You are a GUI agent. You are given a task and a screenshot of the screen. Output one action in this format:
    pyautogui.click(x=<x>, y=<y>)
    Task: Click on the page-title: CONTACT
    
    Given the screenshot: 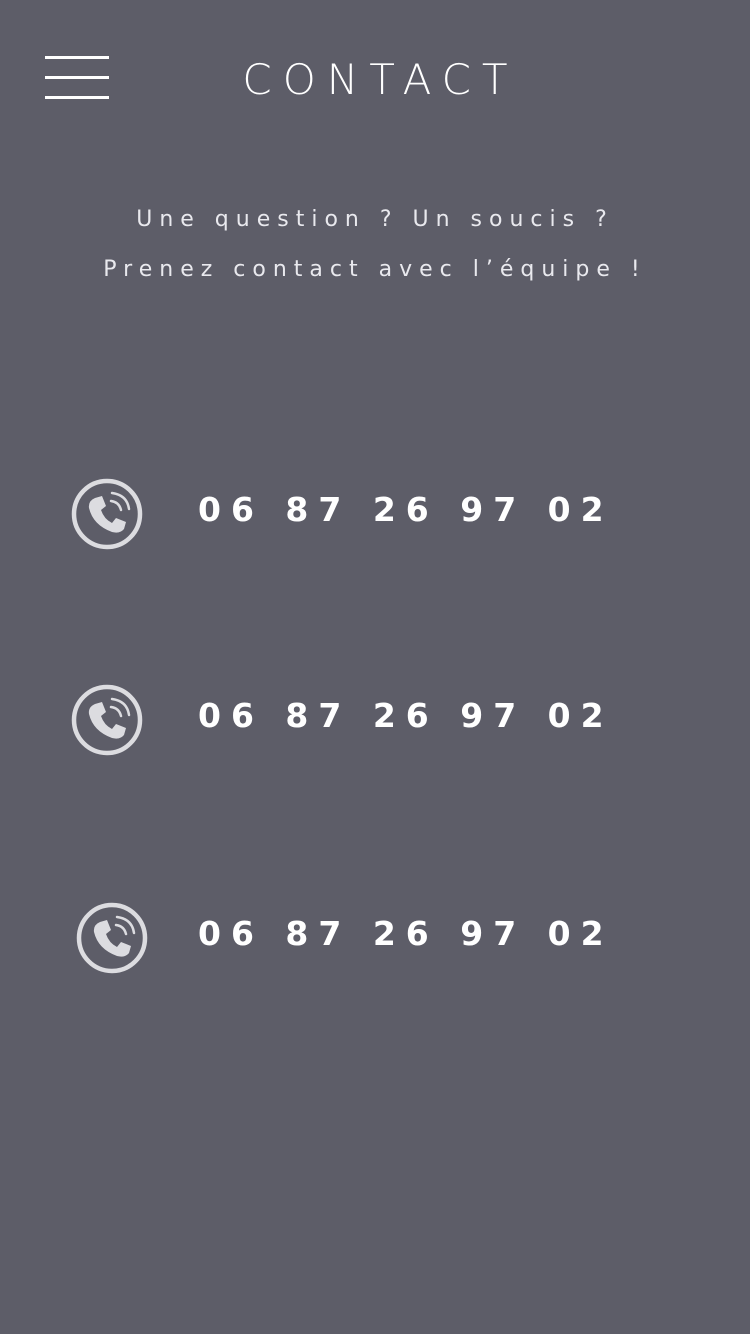 What is the action you would take?
    pyautogui.click(x=380, y=79)
    